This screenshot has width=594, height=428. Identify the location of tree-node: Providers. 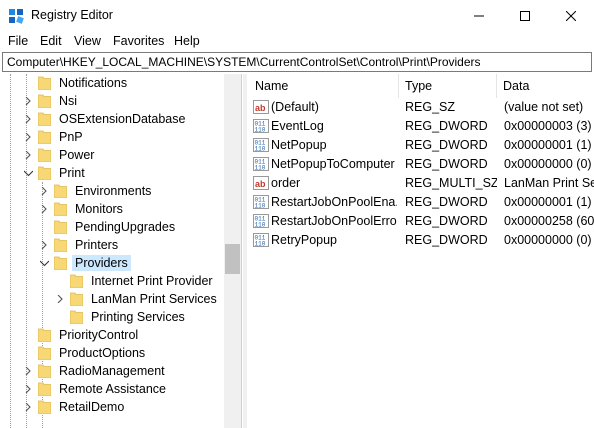
(84, 263).